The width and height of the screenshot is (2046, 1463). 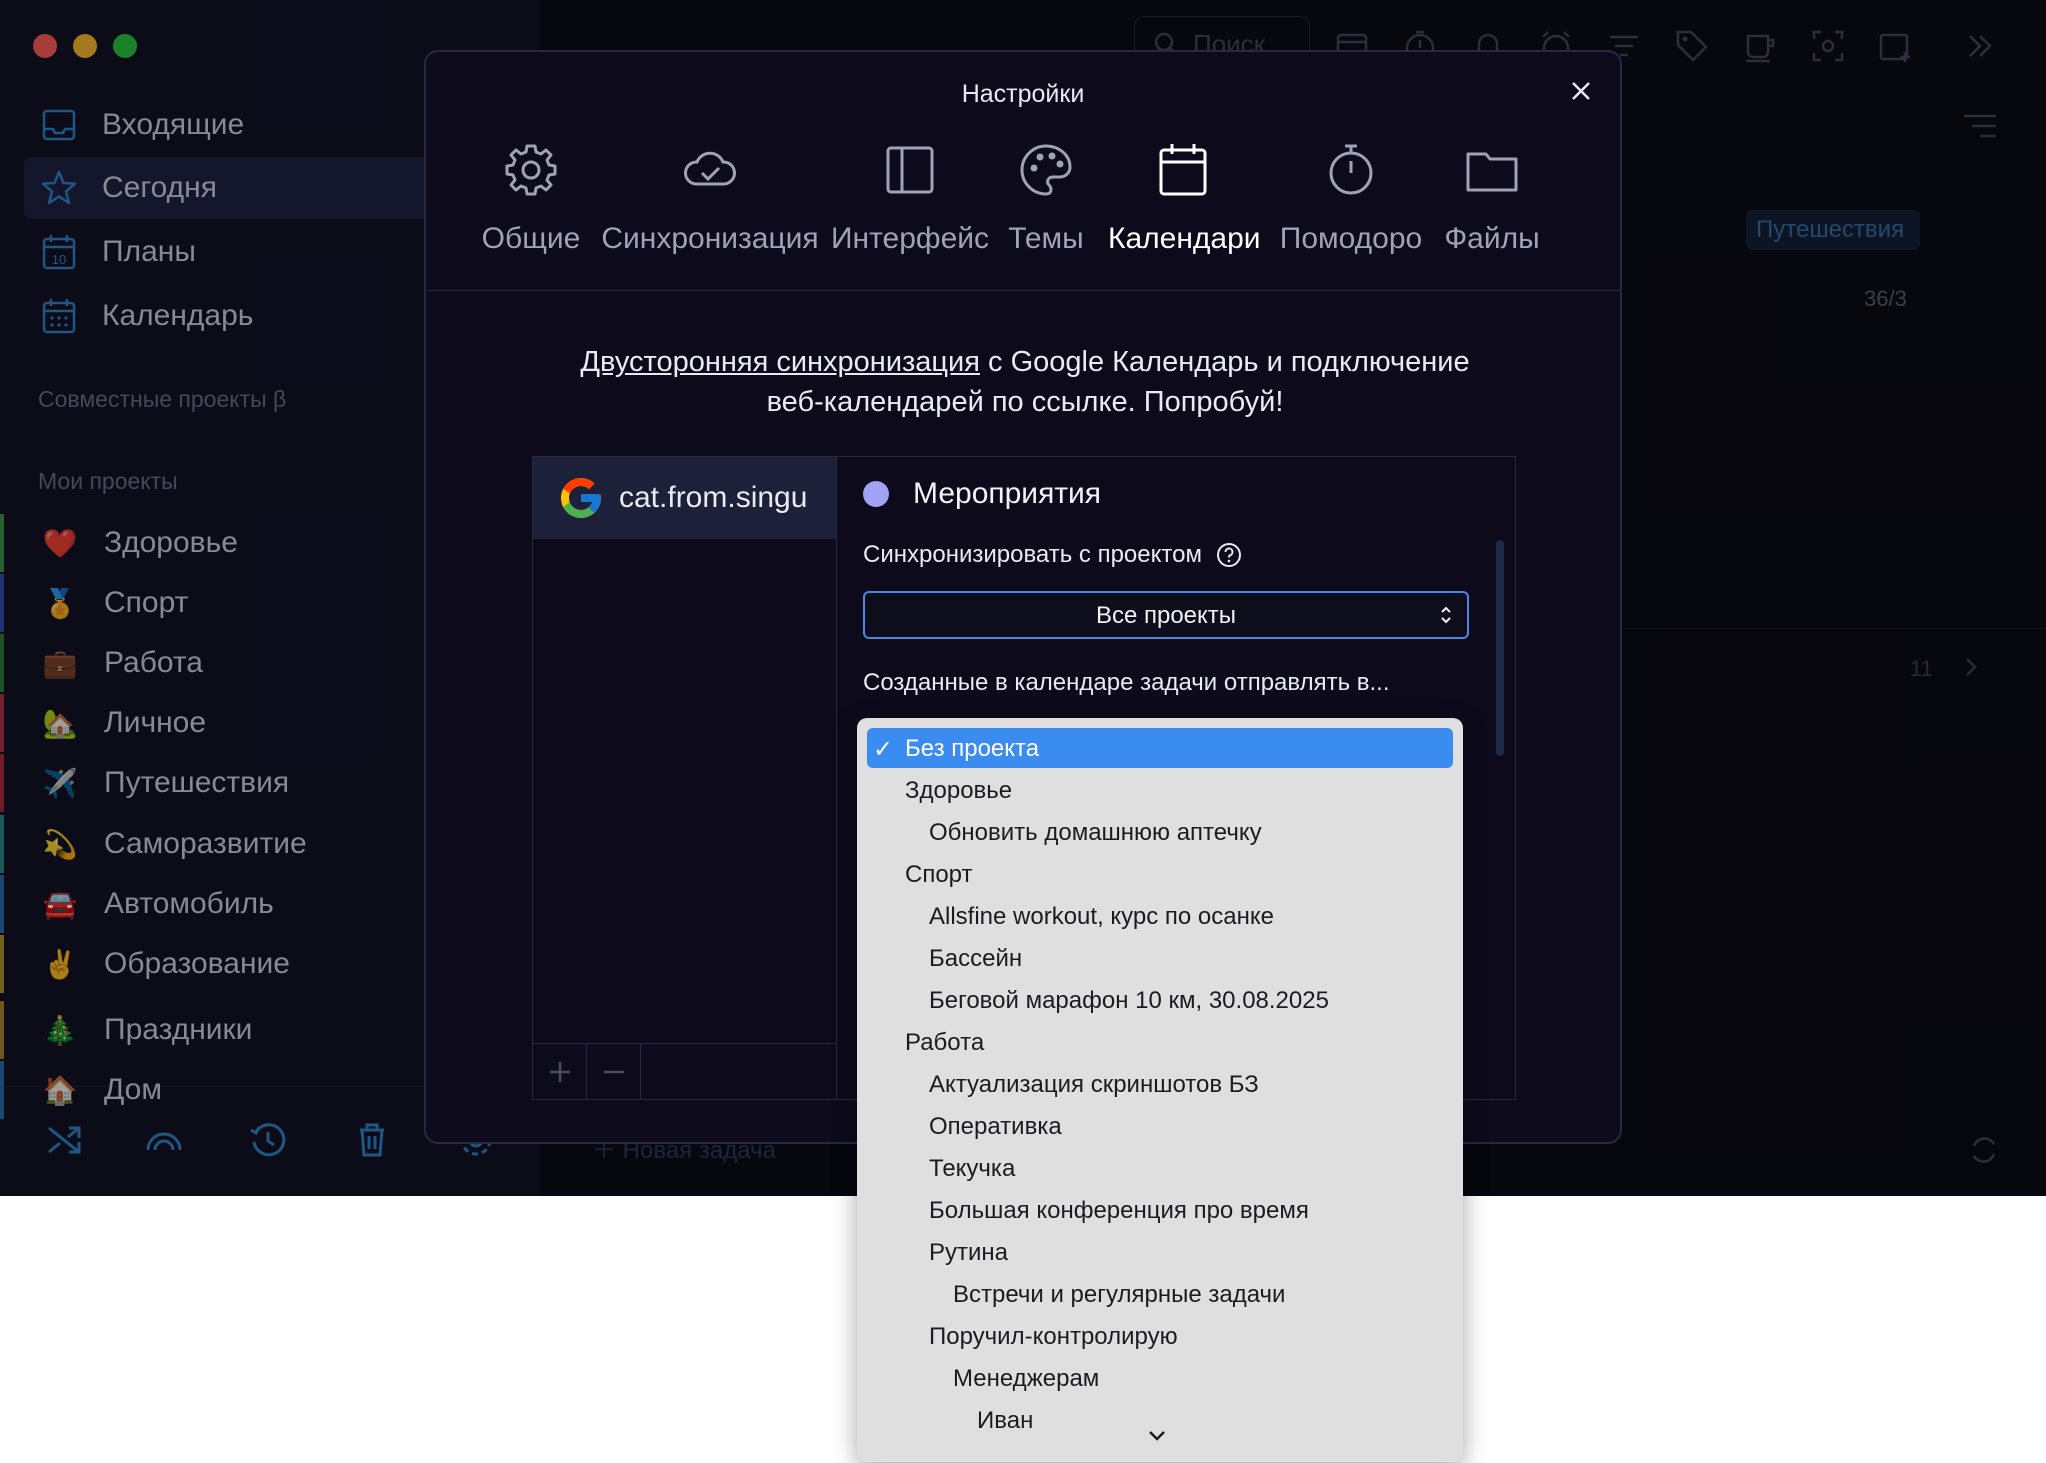 What do you see at coordinates (1046, 238) in the screenshot?
I see `tab-label: Темы` at bounding box center [1046, 238].